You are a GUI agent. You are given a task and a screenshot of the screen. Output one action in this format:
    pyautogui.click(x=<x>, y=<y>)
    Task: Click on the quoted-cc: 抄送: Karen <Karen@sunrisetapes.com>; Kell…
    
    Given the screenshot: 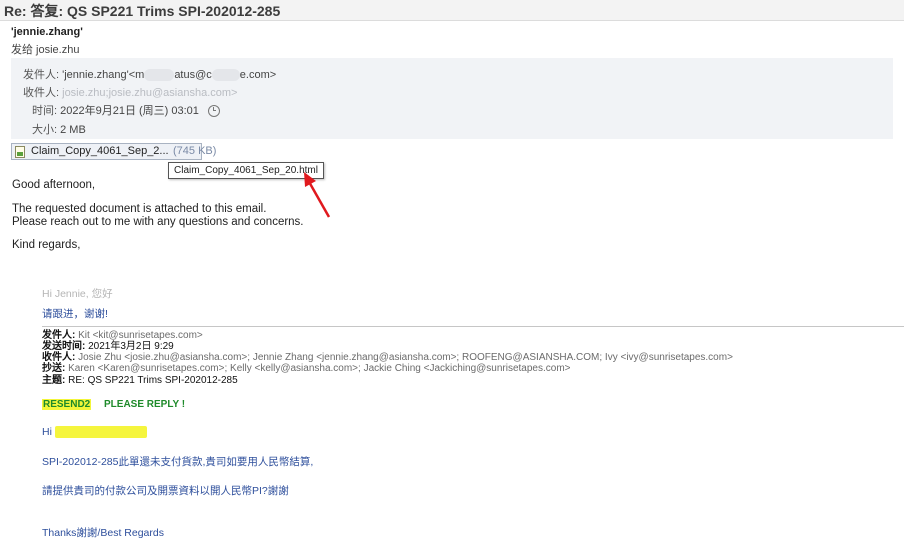 What is the action you would take?
    pyautogui.click(x=306, y=368)
    